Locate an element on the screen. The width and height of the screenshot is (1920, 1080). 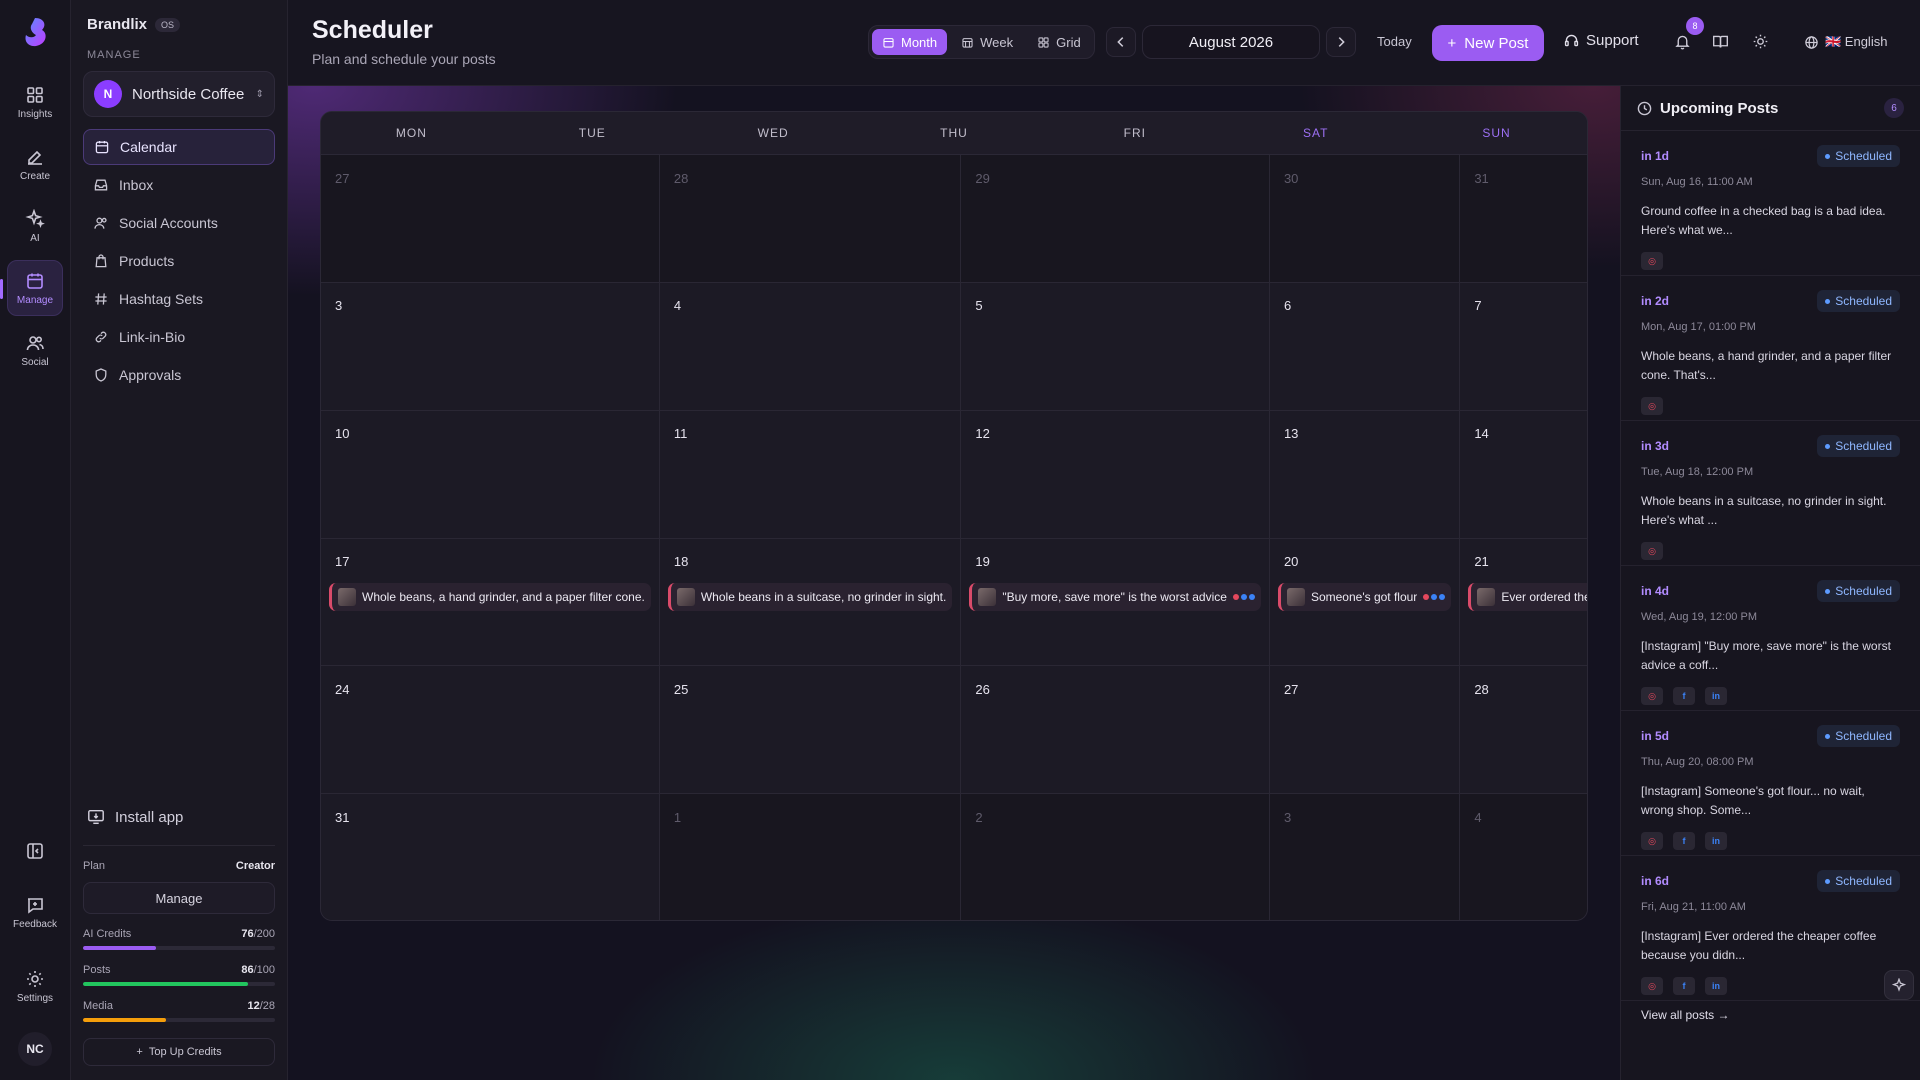
support-button: Support is located at coordinates (1601, 40).